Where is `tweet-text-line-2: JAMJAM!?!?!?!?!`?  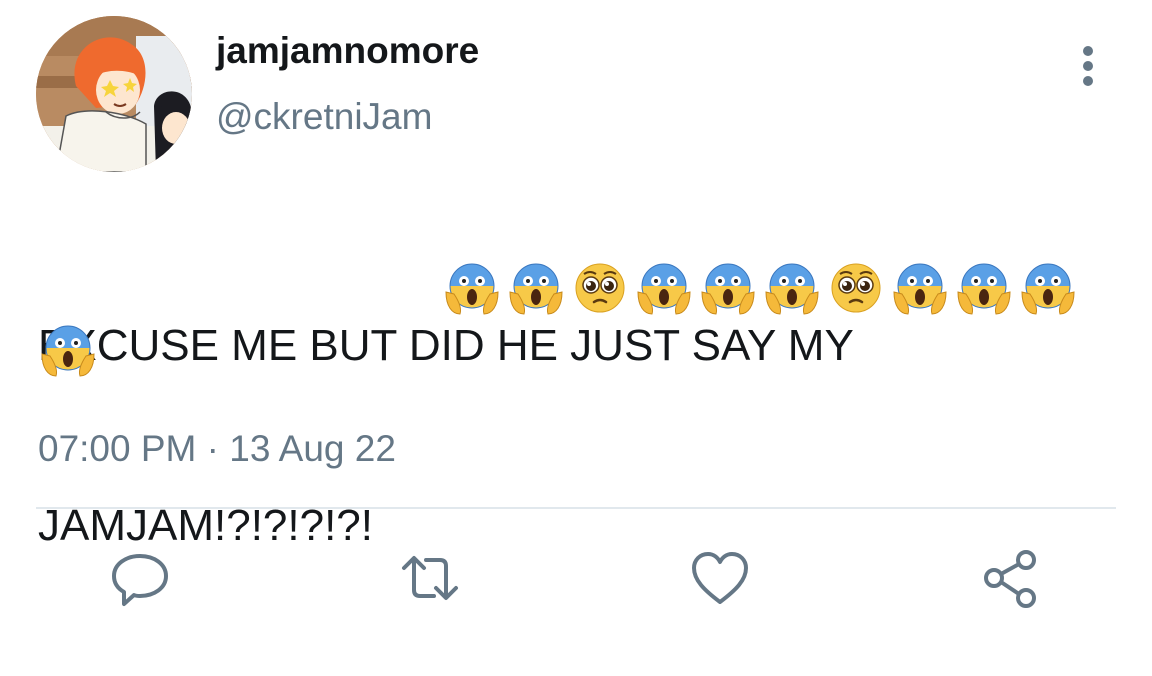
tweet-text-line-2: JAMJAM!?!?!?!?! is located at coordinates (206, 525).